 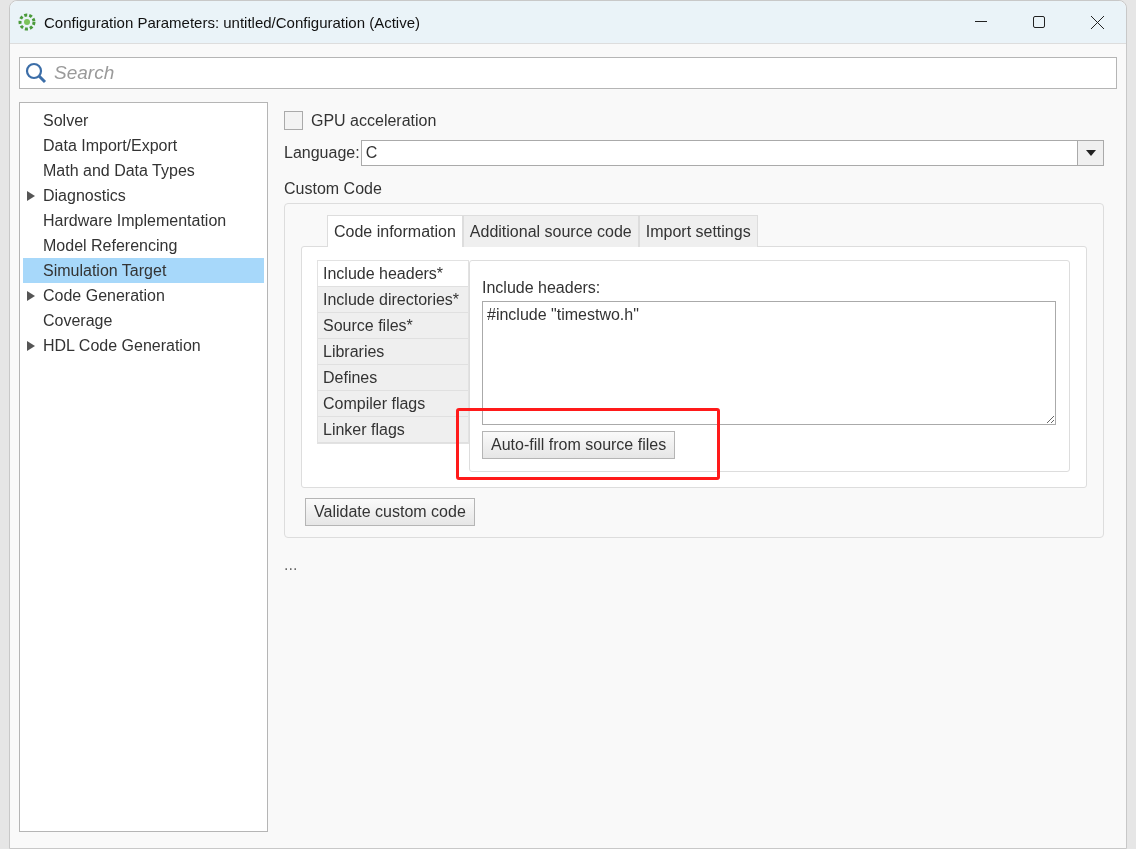 I want to click on tree-item: Code Generation, so click(x=143, y=295).